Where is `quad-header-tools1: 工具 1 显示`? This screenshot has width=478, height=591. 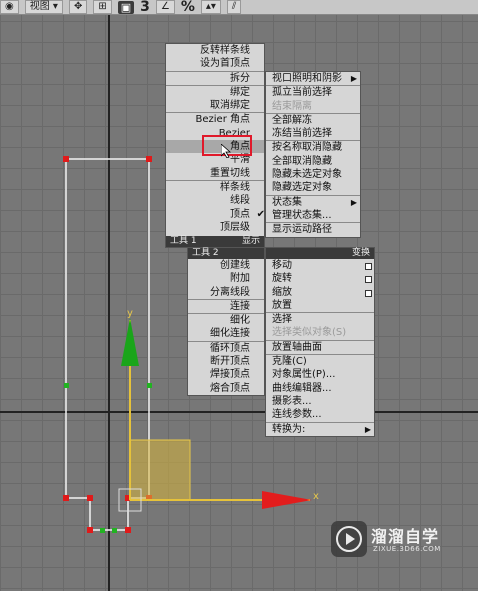
quad-header-tools1: 工具 1 显示 is located at coordinates (215, 242).